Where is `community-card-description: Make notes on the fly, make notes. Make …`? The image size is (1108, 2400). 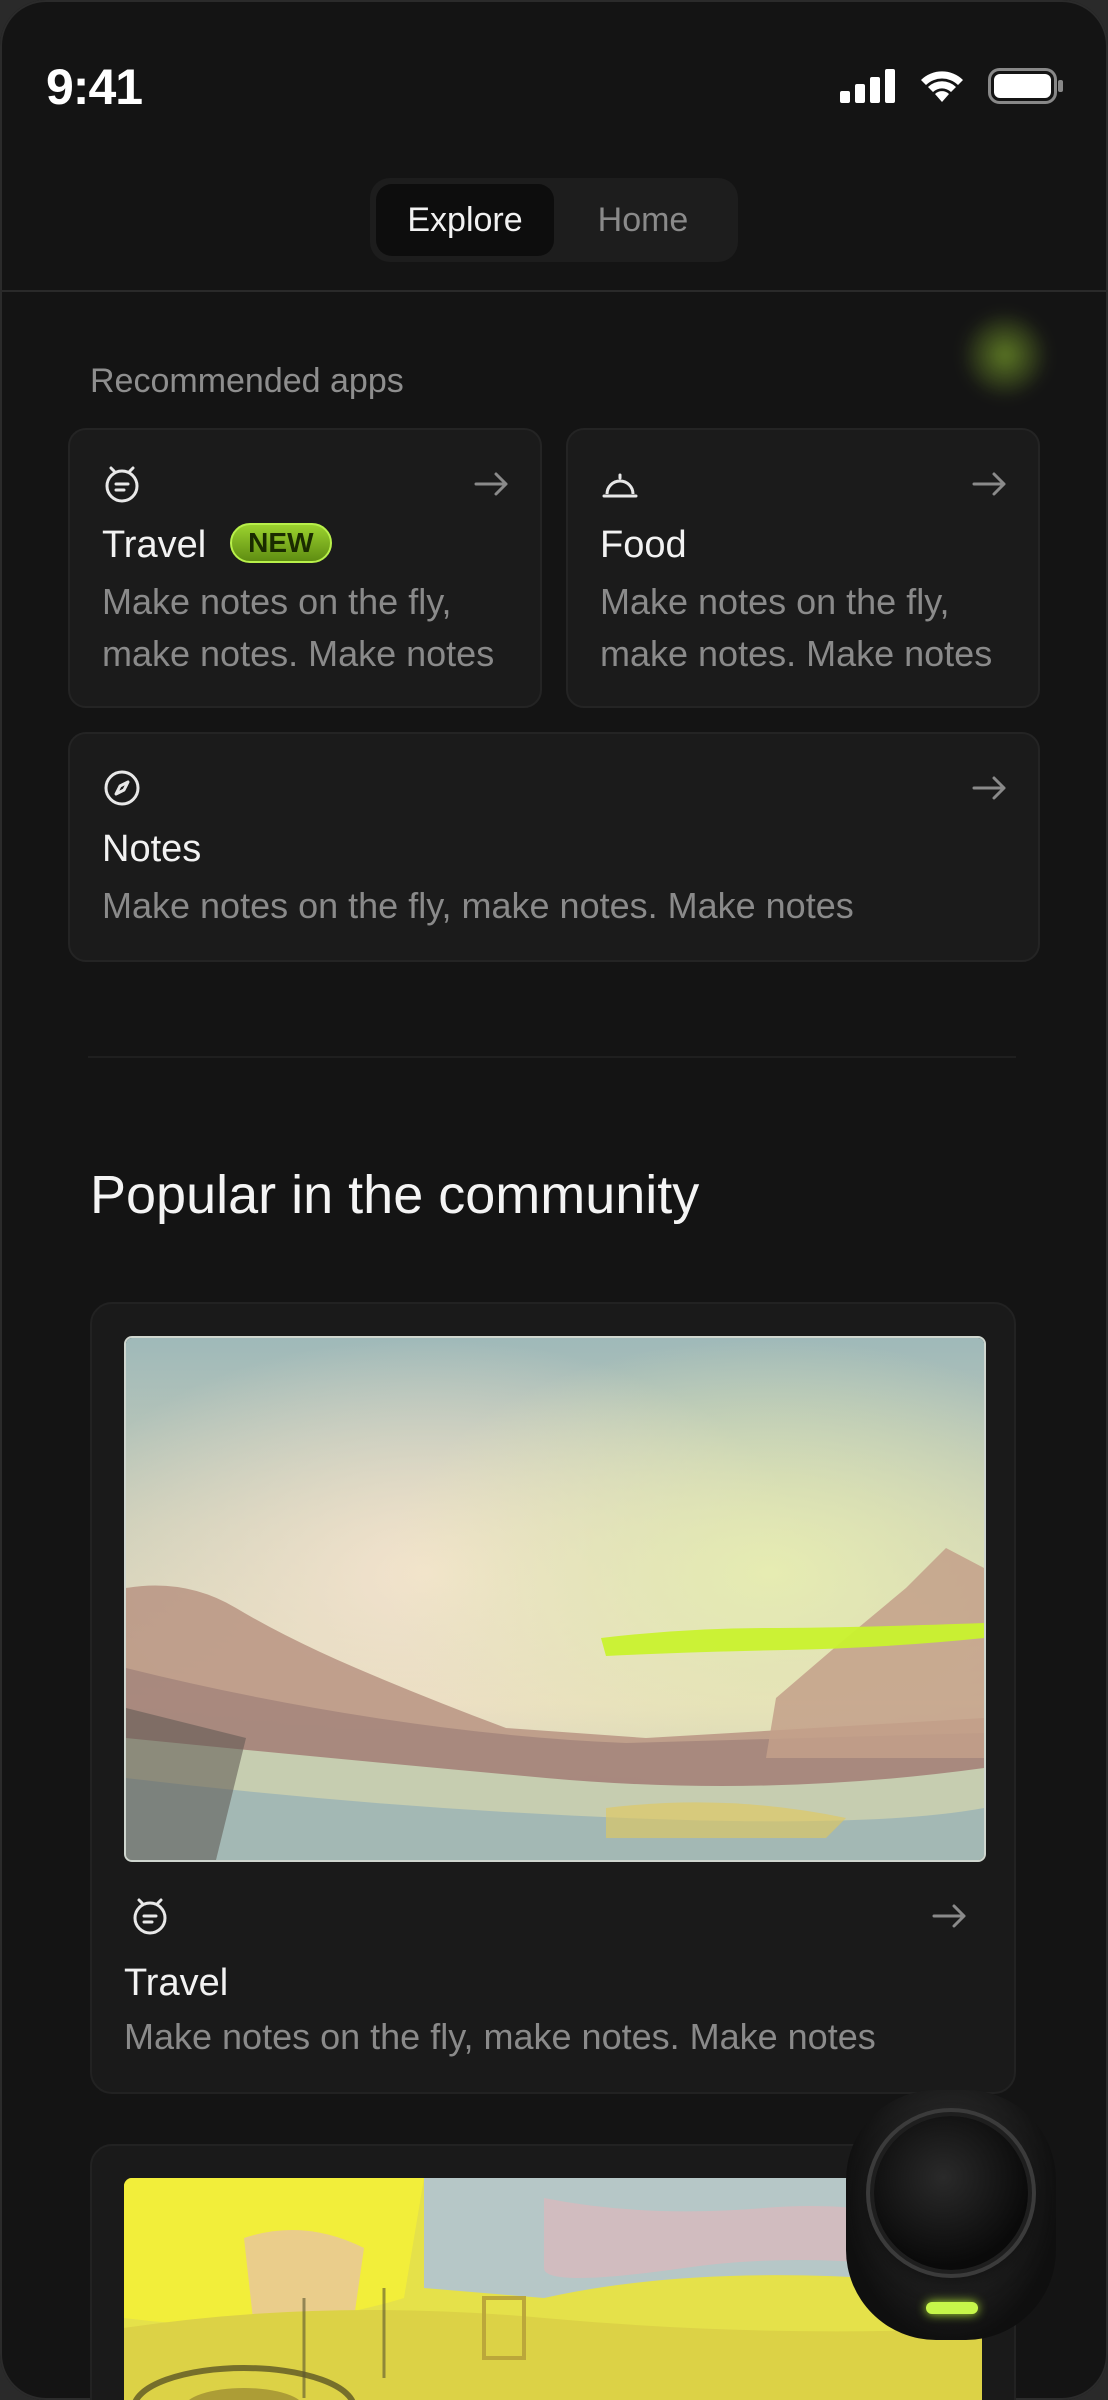
community-card-description: Make notes on the fly, make notes. Make … is located at coordinates (500, 2036).